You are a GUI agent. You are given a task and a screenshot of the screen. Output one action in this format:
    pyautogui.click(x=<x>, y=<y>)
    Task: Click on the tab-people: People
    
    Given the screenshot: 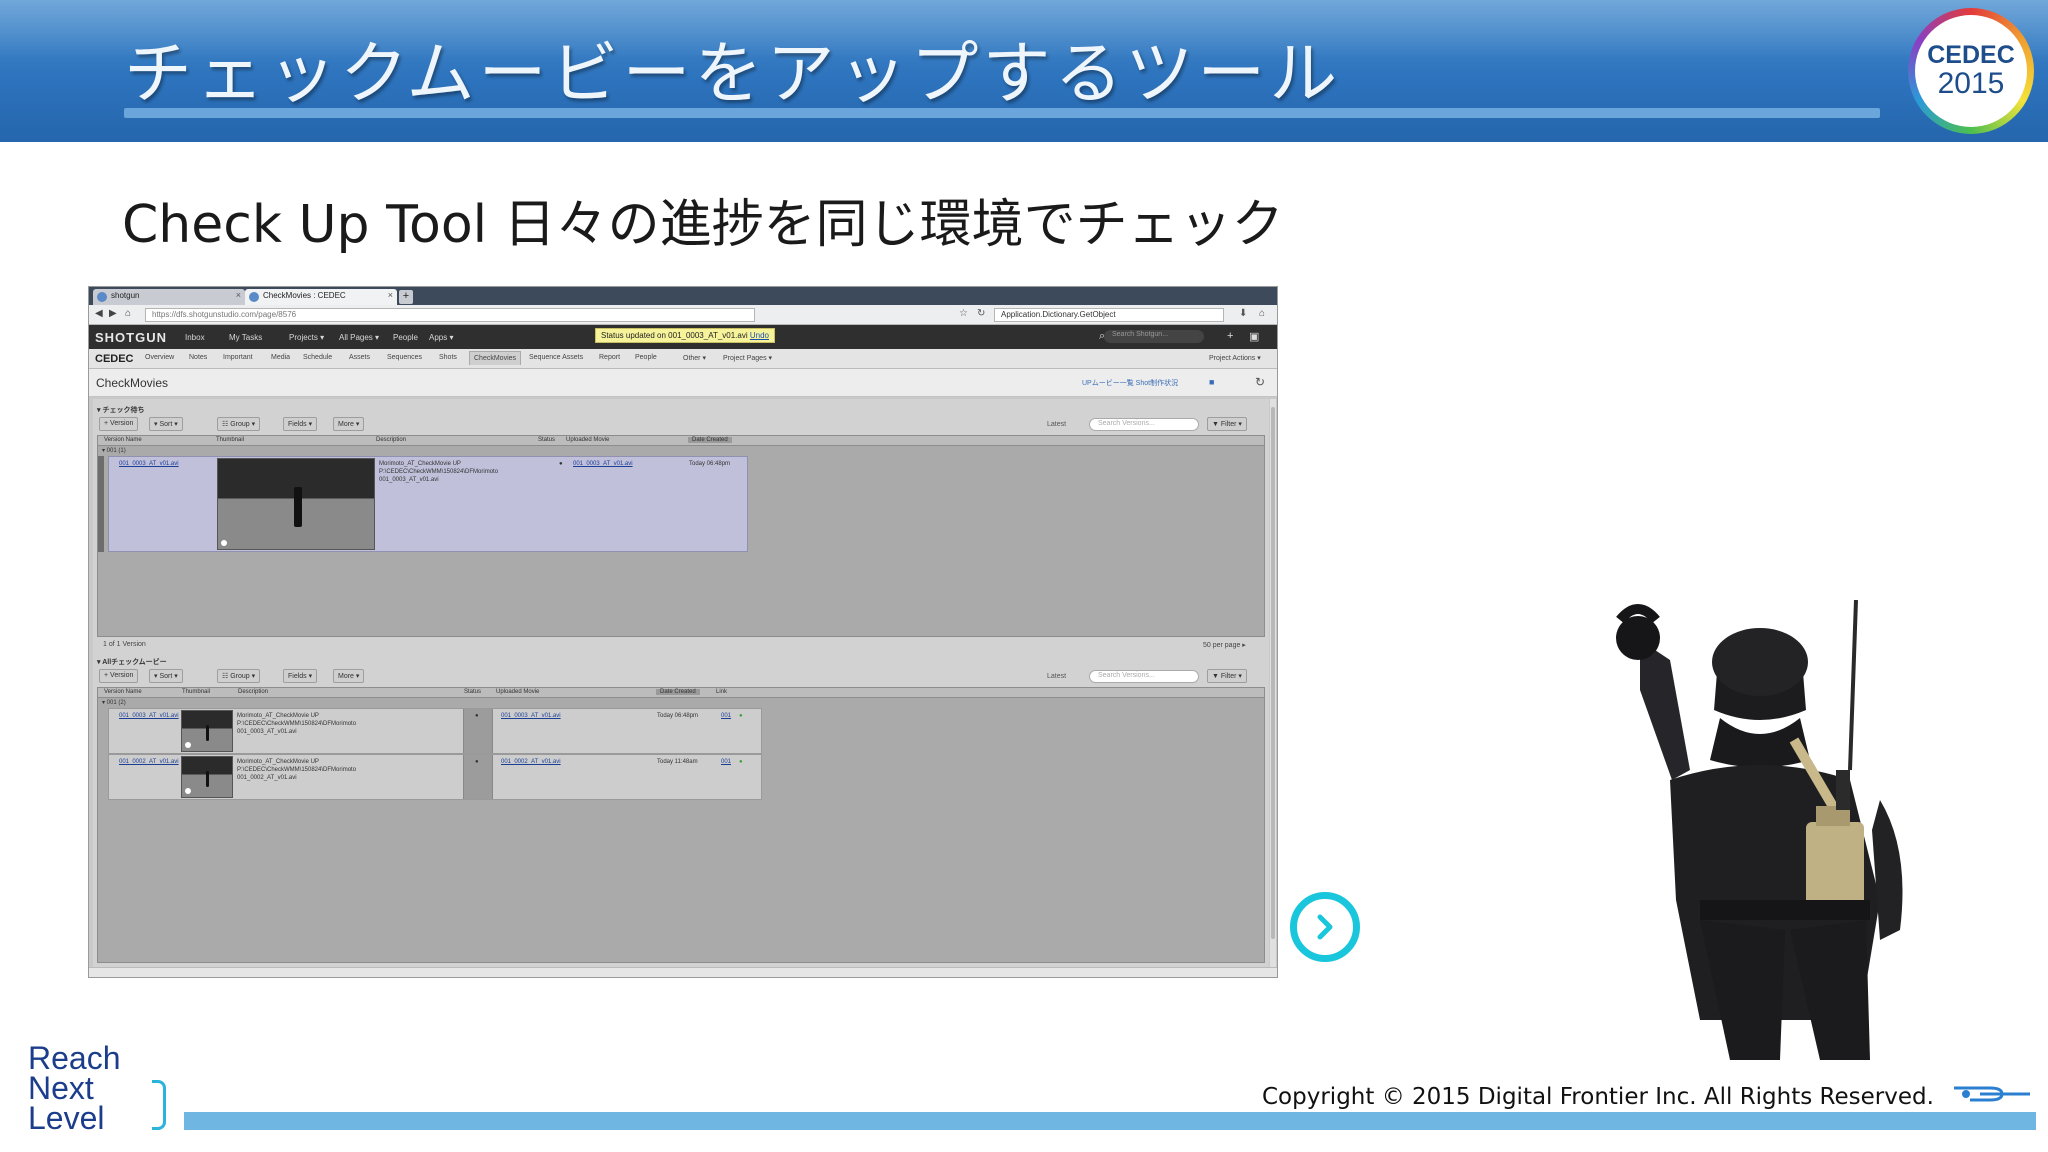 What is the action you would take?
    pyautogui.click(x=646, y=357)
    